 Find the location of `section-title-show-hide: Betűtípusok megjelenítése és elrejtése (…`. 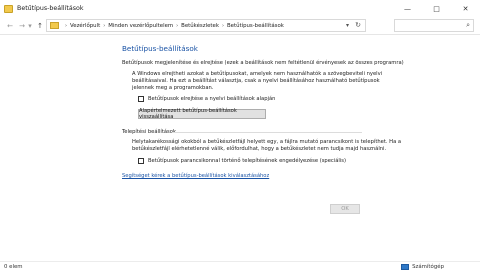

section-title-show-hide: Betűtípusok megjelenítése és elrejtése (… is located at coordinates (263, 63).